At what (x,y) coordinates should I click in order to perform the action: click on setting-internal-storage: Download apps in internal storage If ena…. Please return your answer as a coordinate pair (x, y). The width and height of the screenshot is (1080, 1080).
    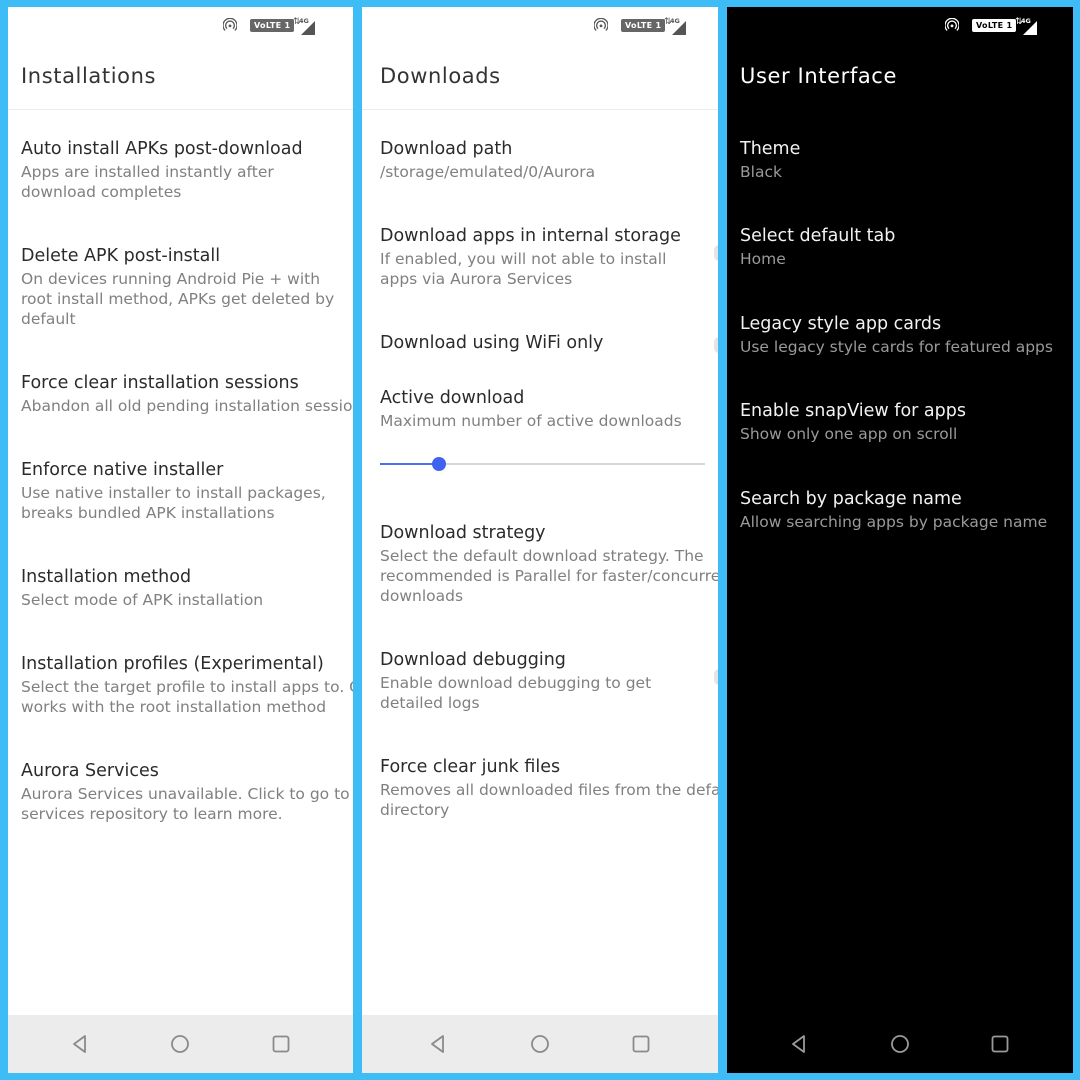
    Looking at the image, I should click on (549, 256).